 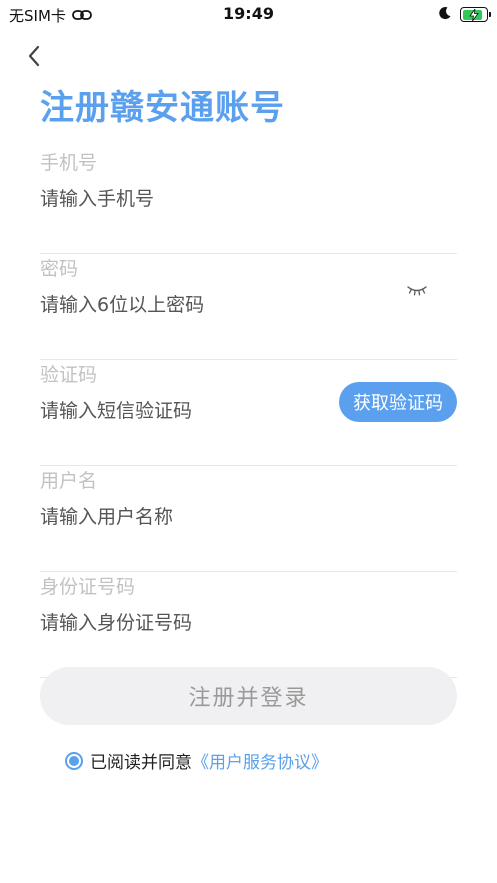 What do you see at coordinates (141, 763) in the screenshot?
I see `agreement-text: 已阅读并同意` at bounding box center [141, 763].